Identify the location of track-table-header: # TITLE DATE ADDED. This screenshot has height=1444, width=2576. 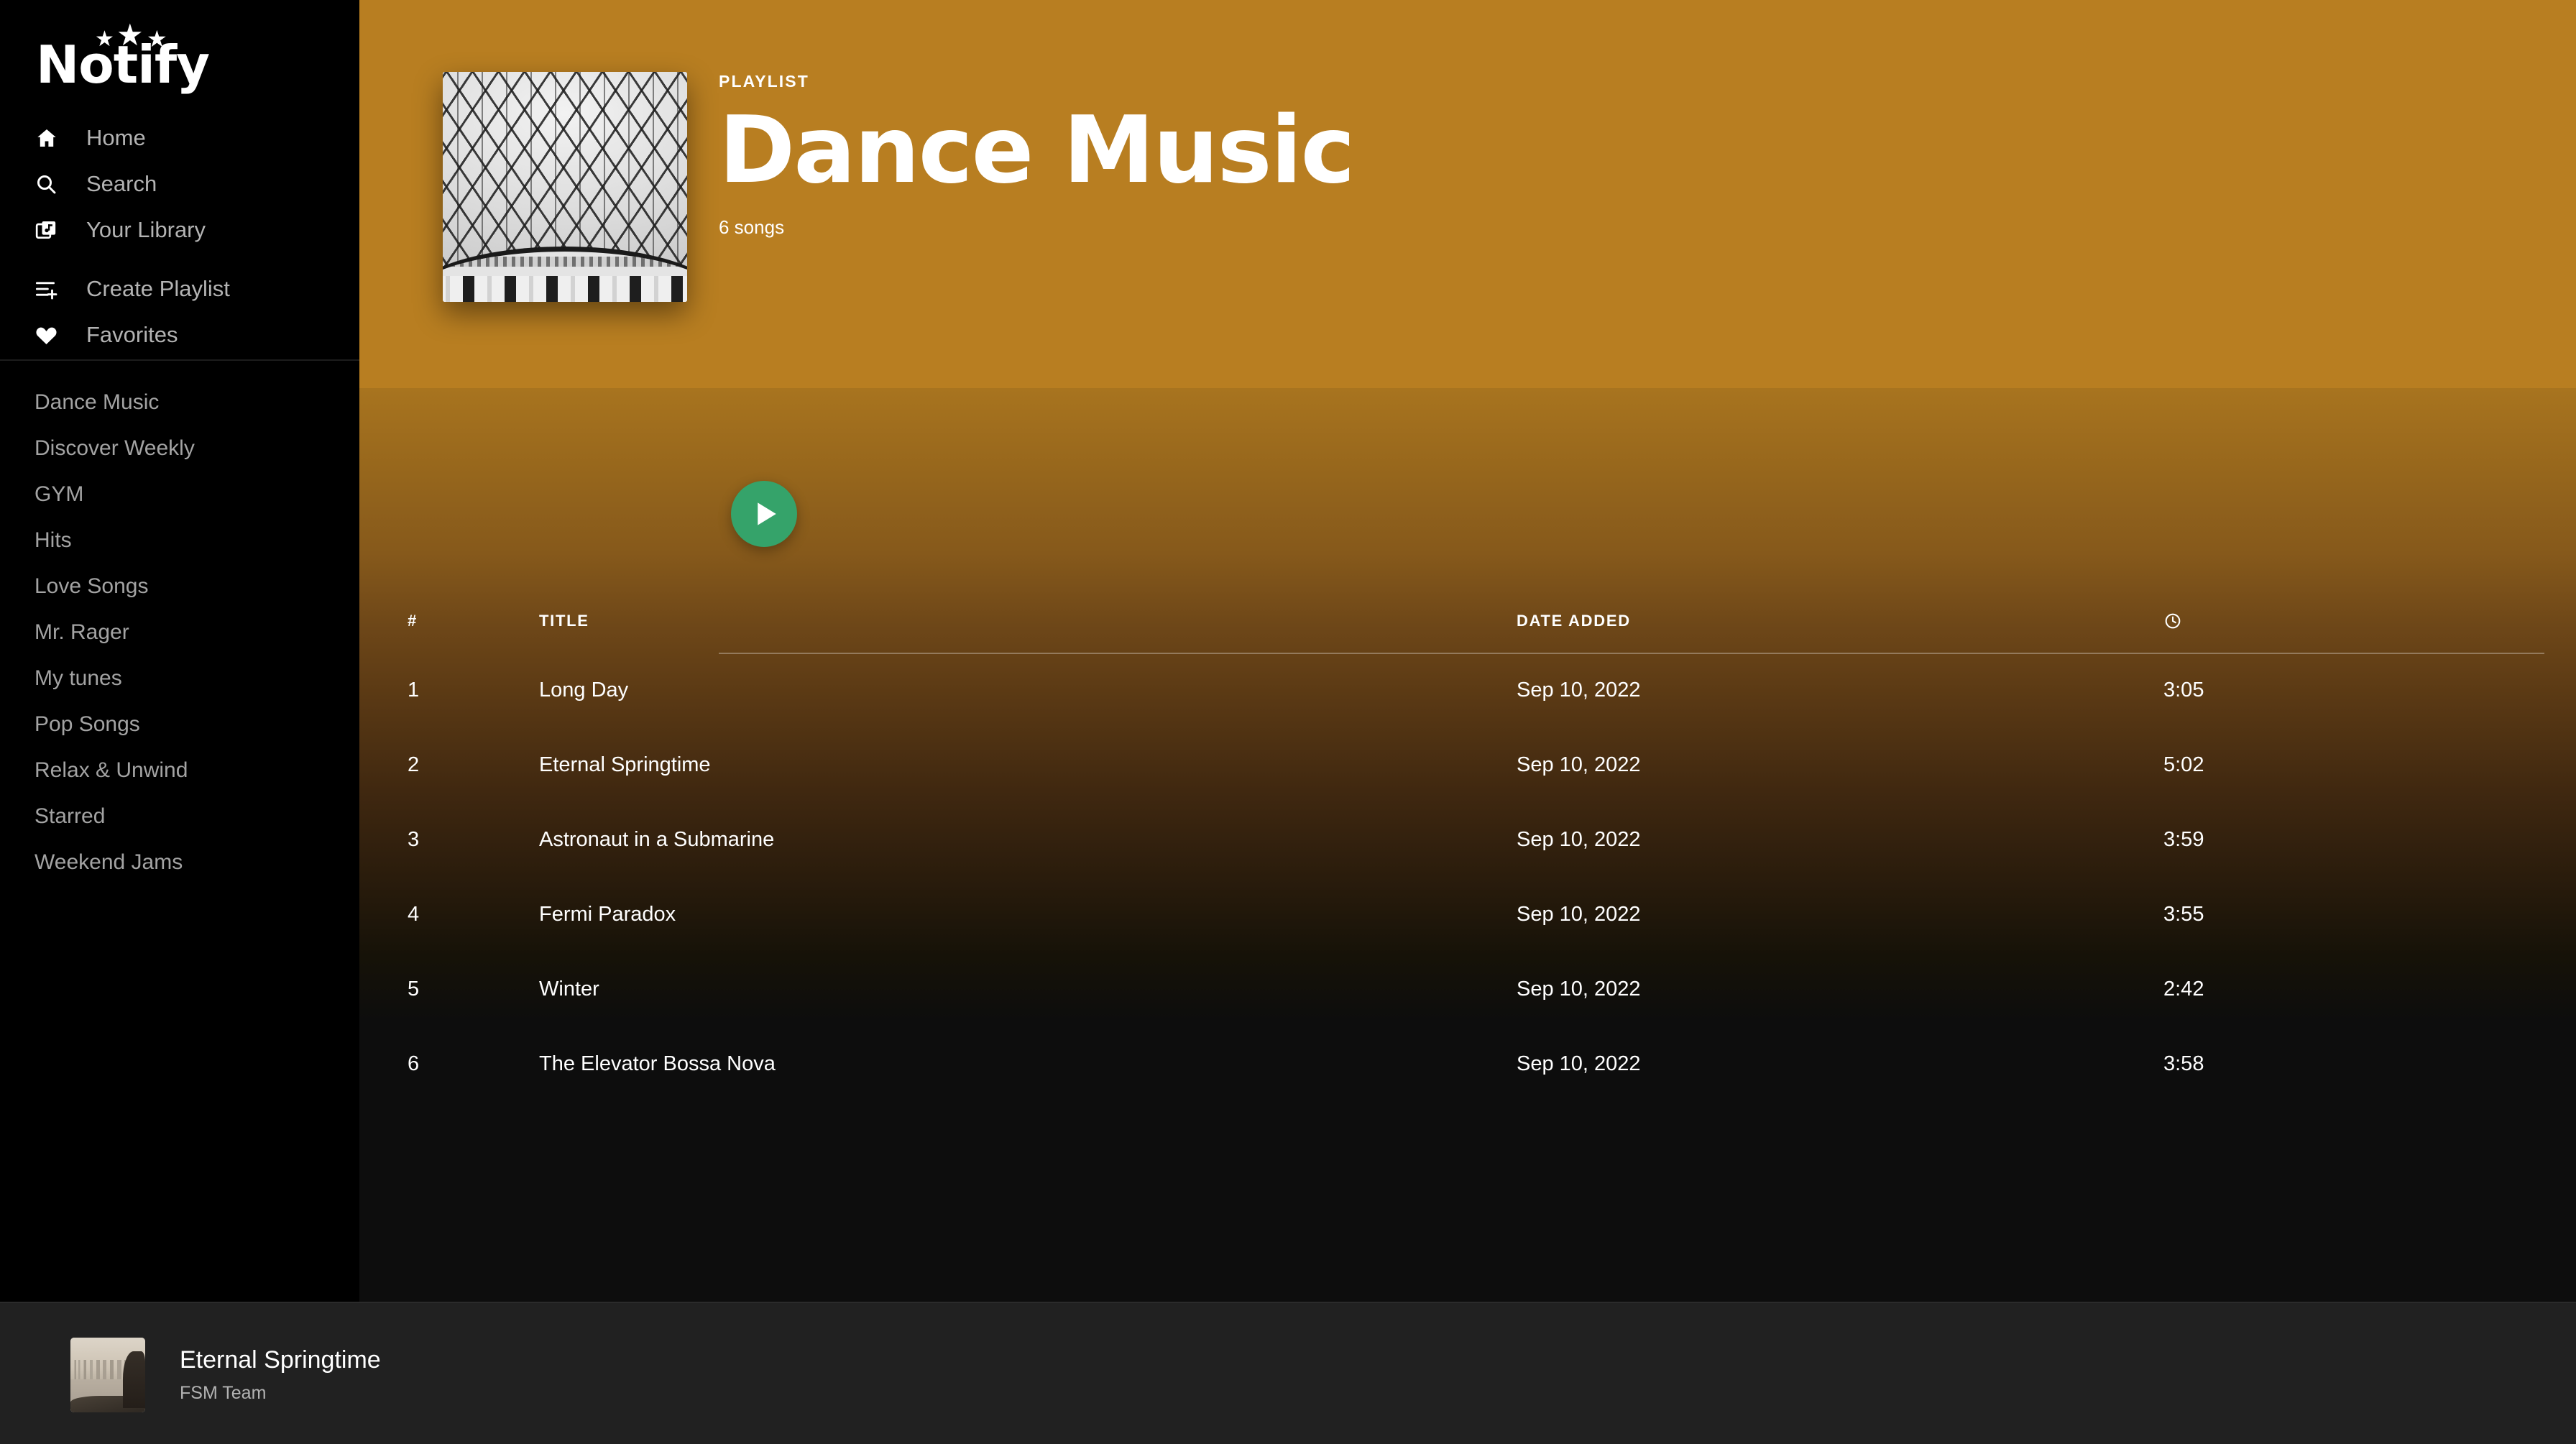
(1467, 621).